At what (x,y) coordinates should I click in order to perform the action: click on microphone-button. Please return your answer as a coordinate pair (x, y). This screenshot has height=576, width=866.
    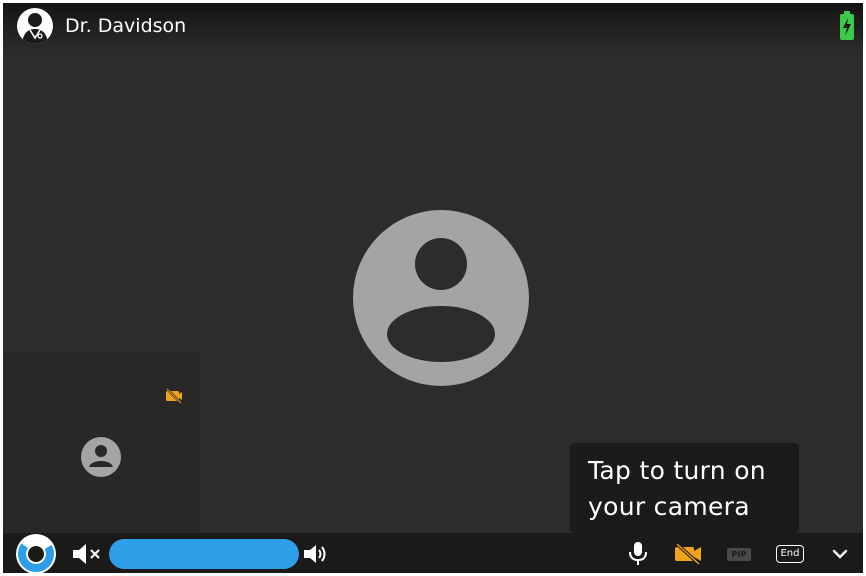
    Looking at the image, I should click on (638, 554).